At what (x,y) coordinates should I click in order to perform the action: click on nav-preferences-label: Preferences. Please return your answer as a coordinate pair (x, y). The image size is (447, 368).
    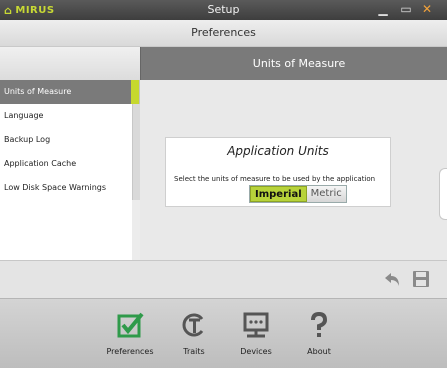
    Looking at the image, I should click on (130, 351).